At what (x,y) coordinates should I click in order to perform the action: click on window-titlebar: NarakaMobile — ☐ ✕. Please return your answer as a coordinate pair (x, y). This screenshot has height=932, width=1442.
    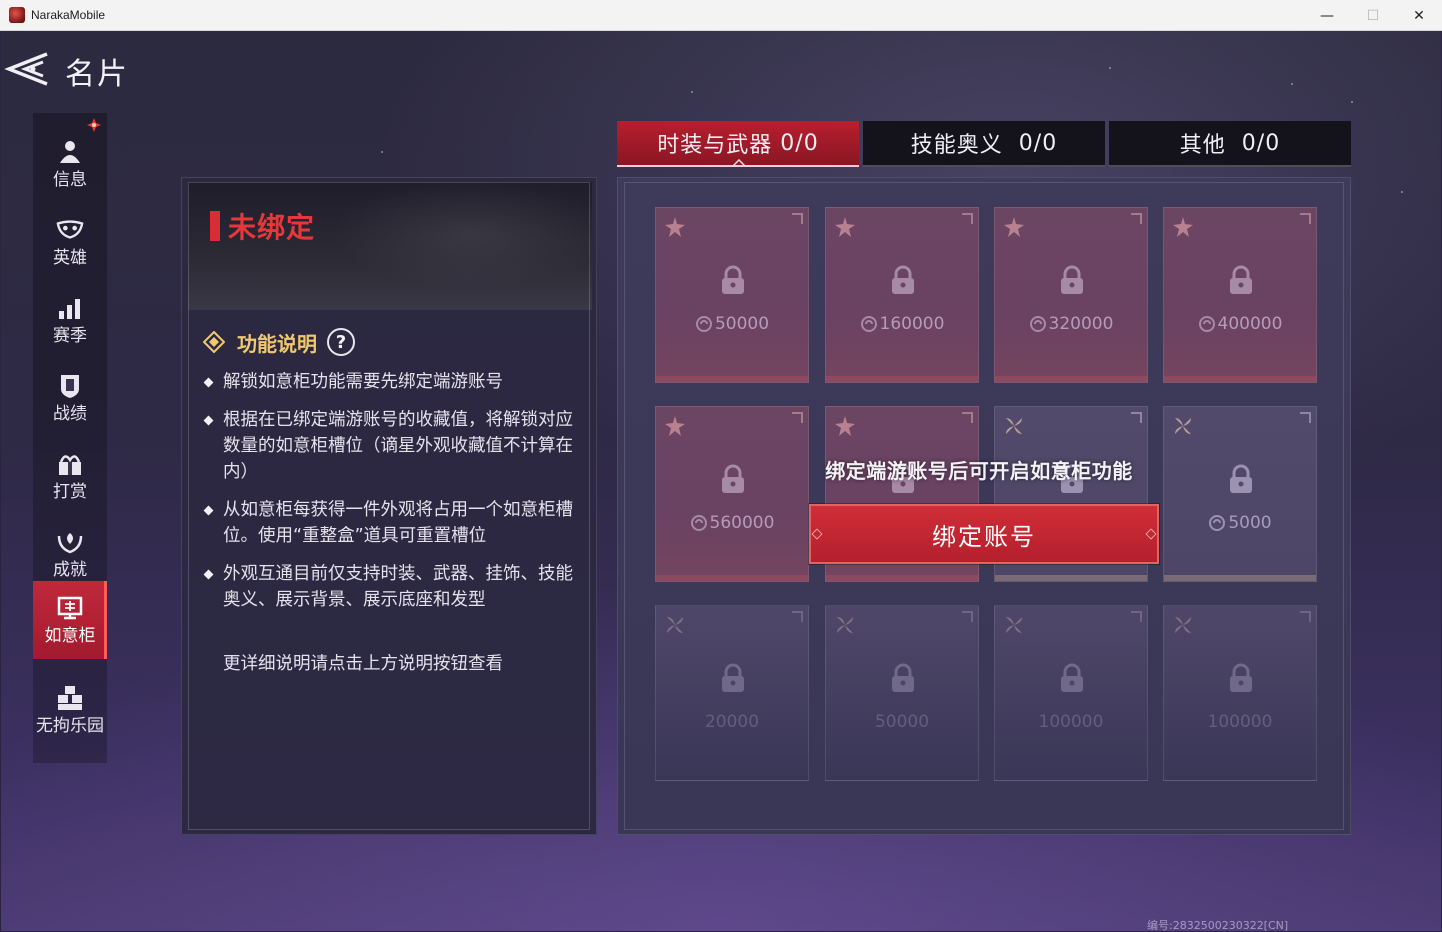
    Looking at the image, I should click on (721, 15).